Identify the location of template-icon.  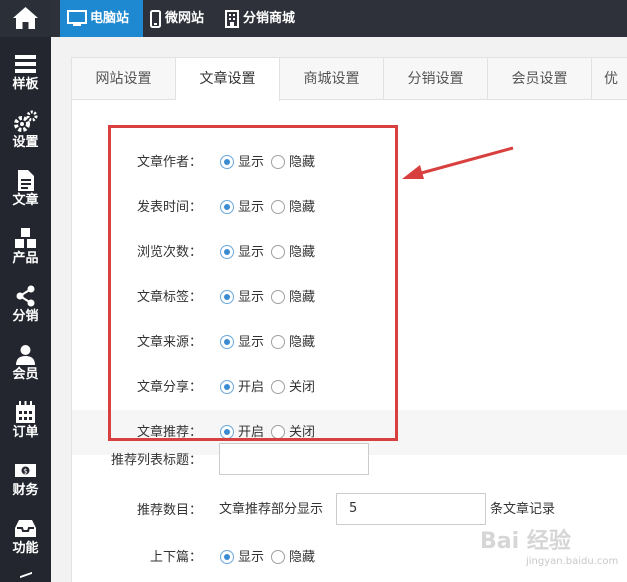
(25, 64).